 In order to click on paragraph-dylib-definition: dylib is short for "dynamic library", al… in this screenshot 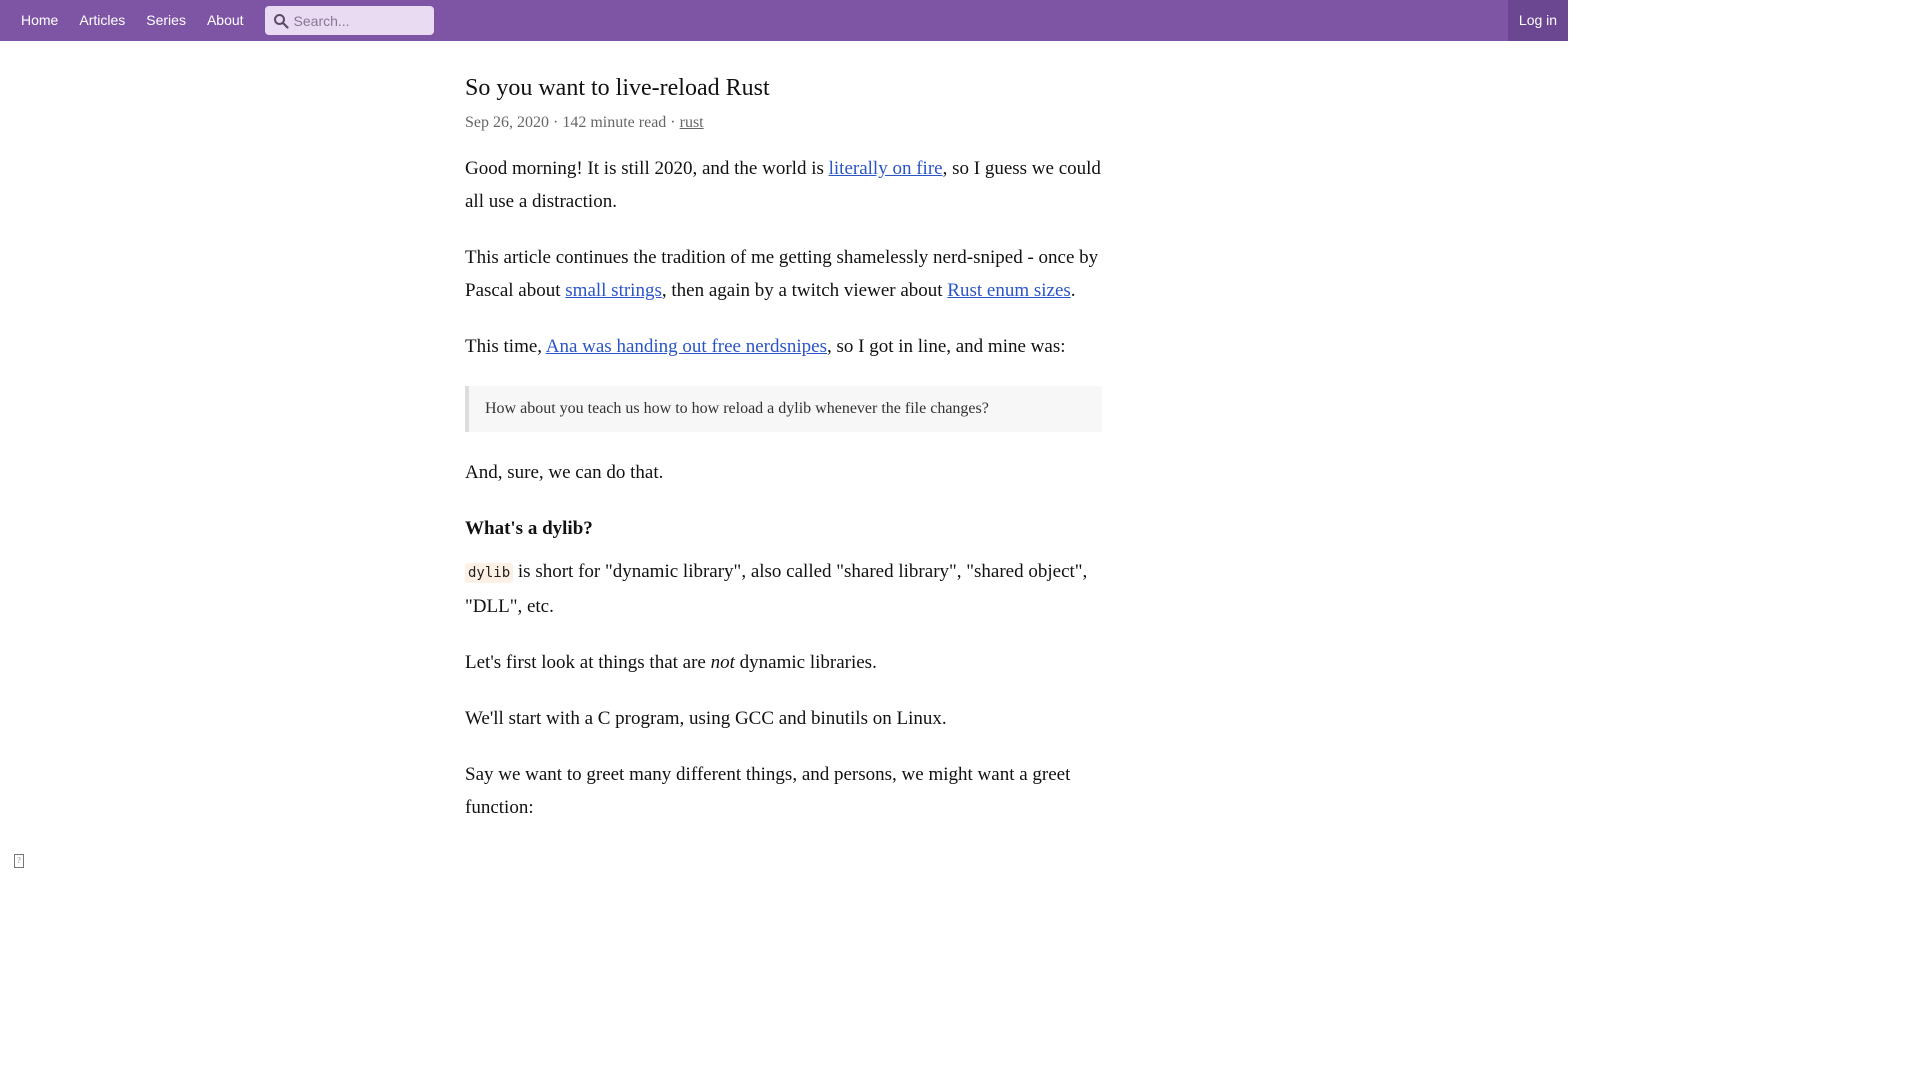, I will do `click(785, 589)`.